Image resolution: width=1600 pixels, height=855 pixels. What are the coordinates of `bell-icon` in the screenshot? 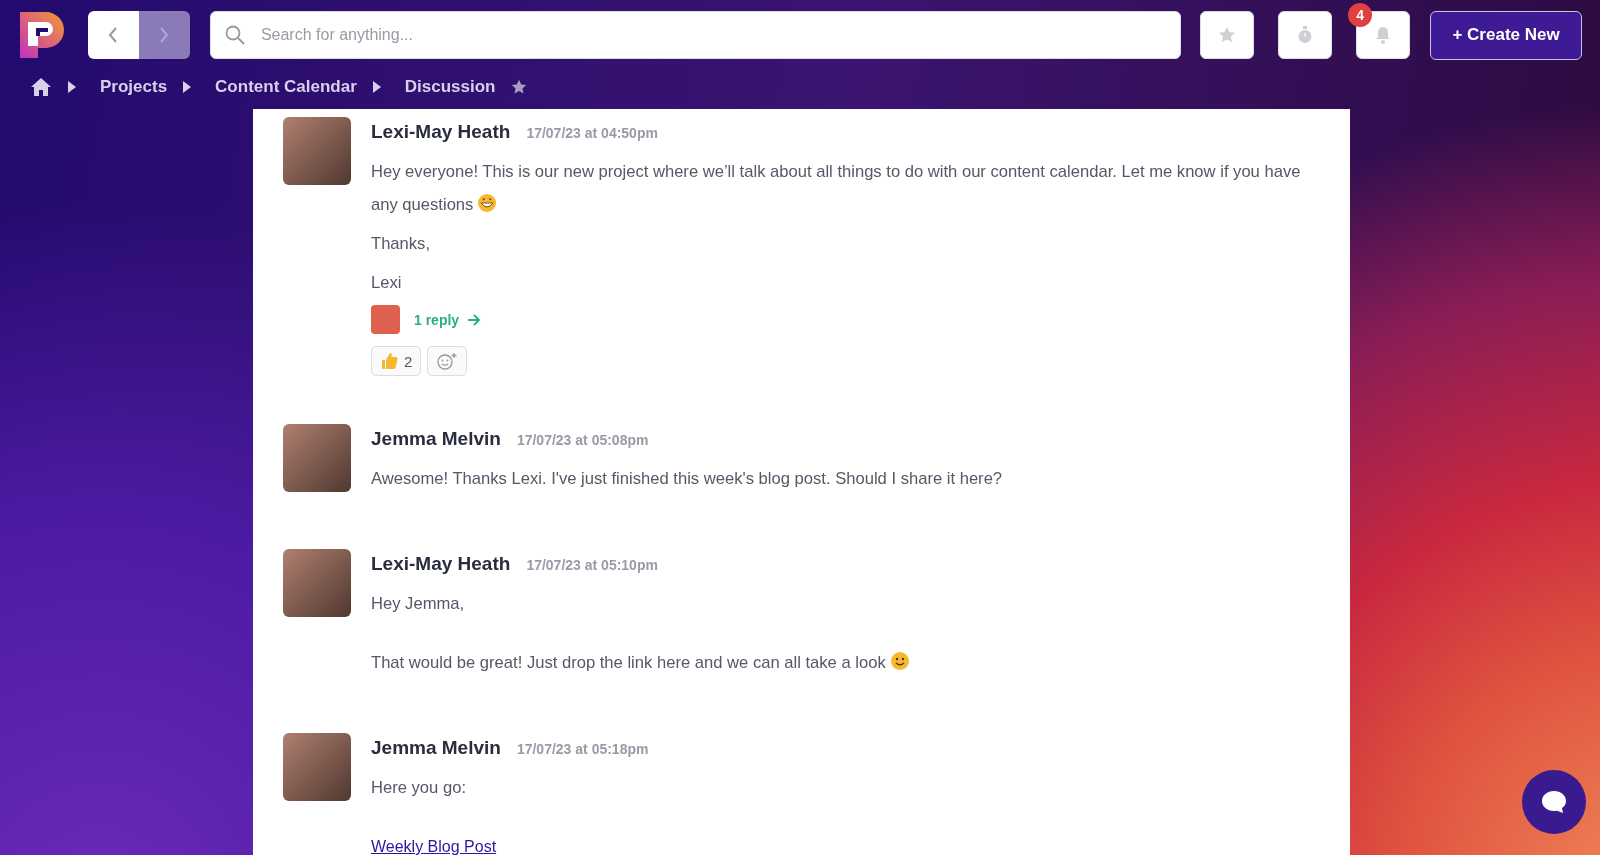 It's located at (1383, 35).